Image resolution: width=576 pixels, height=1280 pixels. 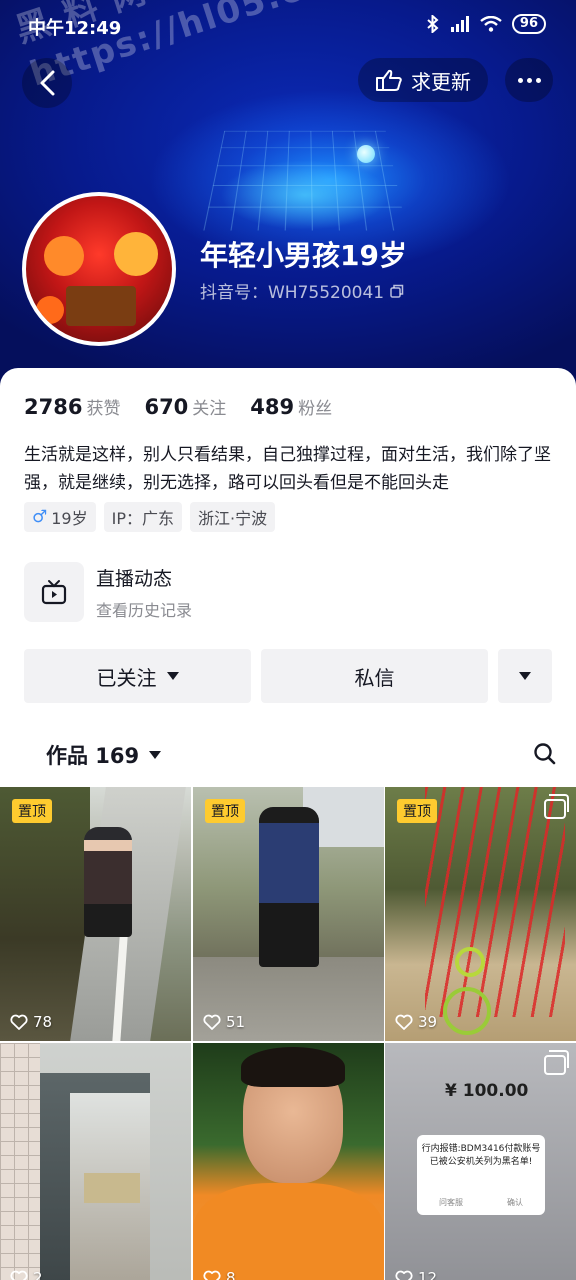 What do you see at coordinates (487, 1091) in the screenshot?
I see `payment-amount: ¥ 100.00` at bounding box center [487, 1091].